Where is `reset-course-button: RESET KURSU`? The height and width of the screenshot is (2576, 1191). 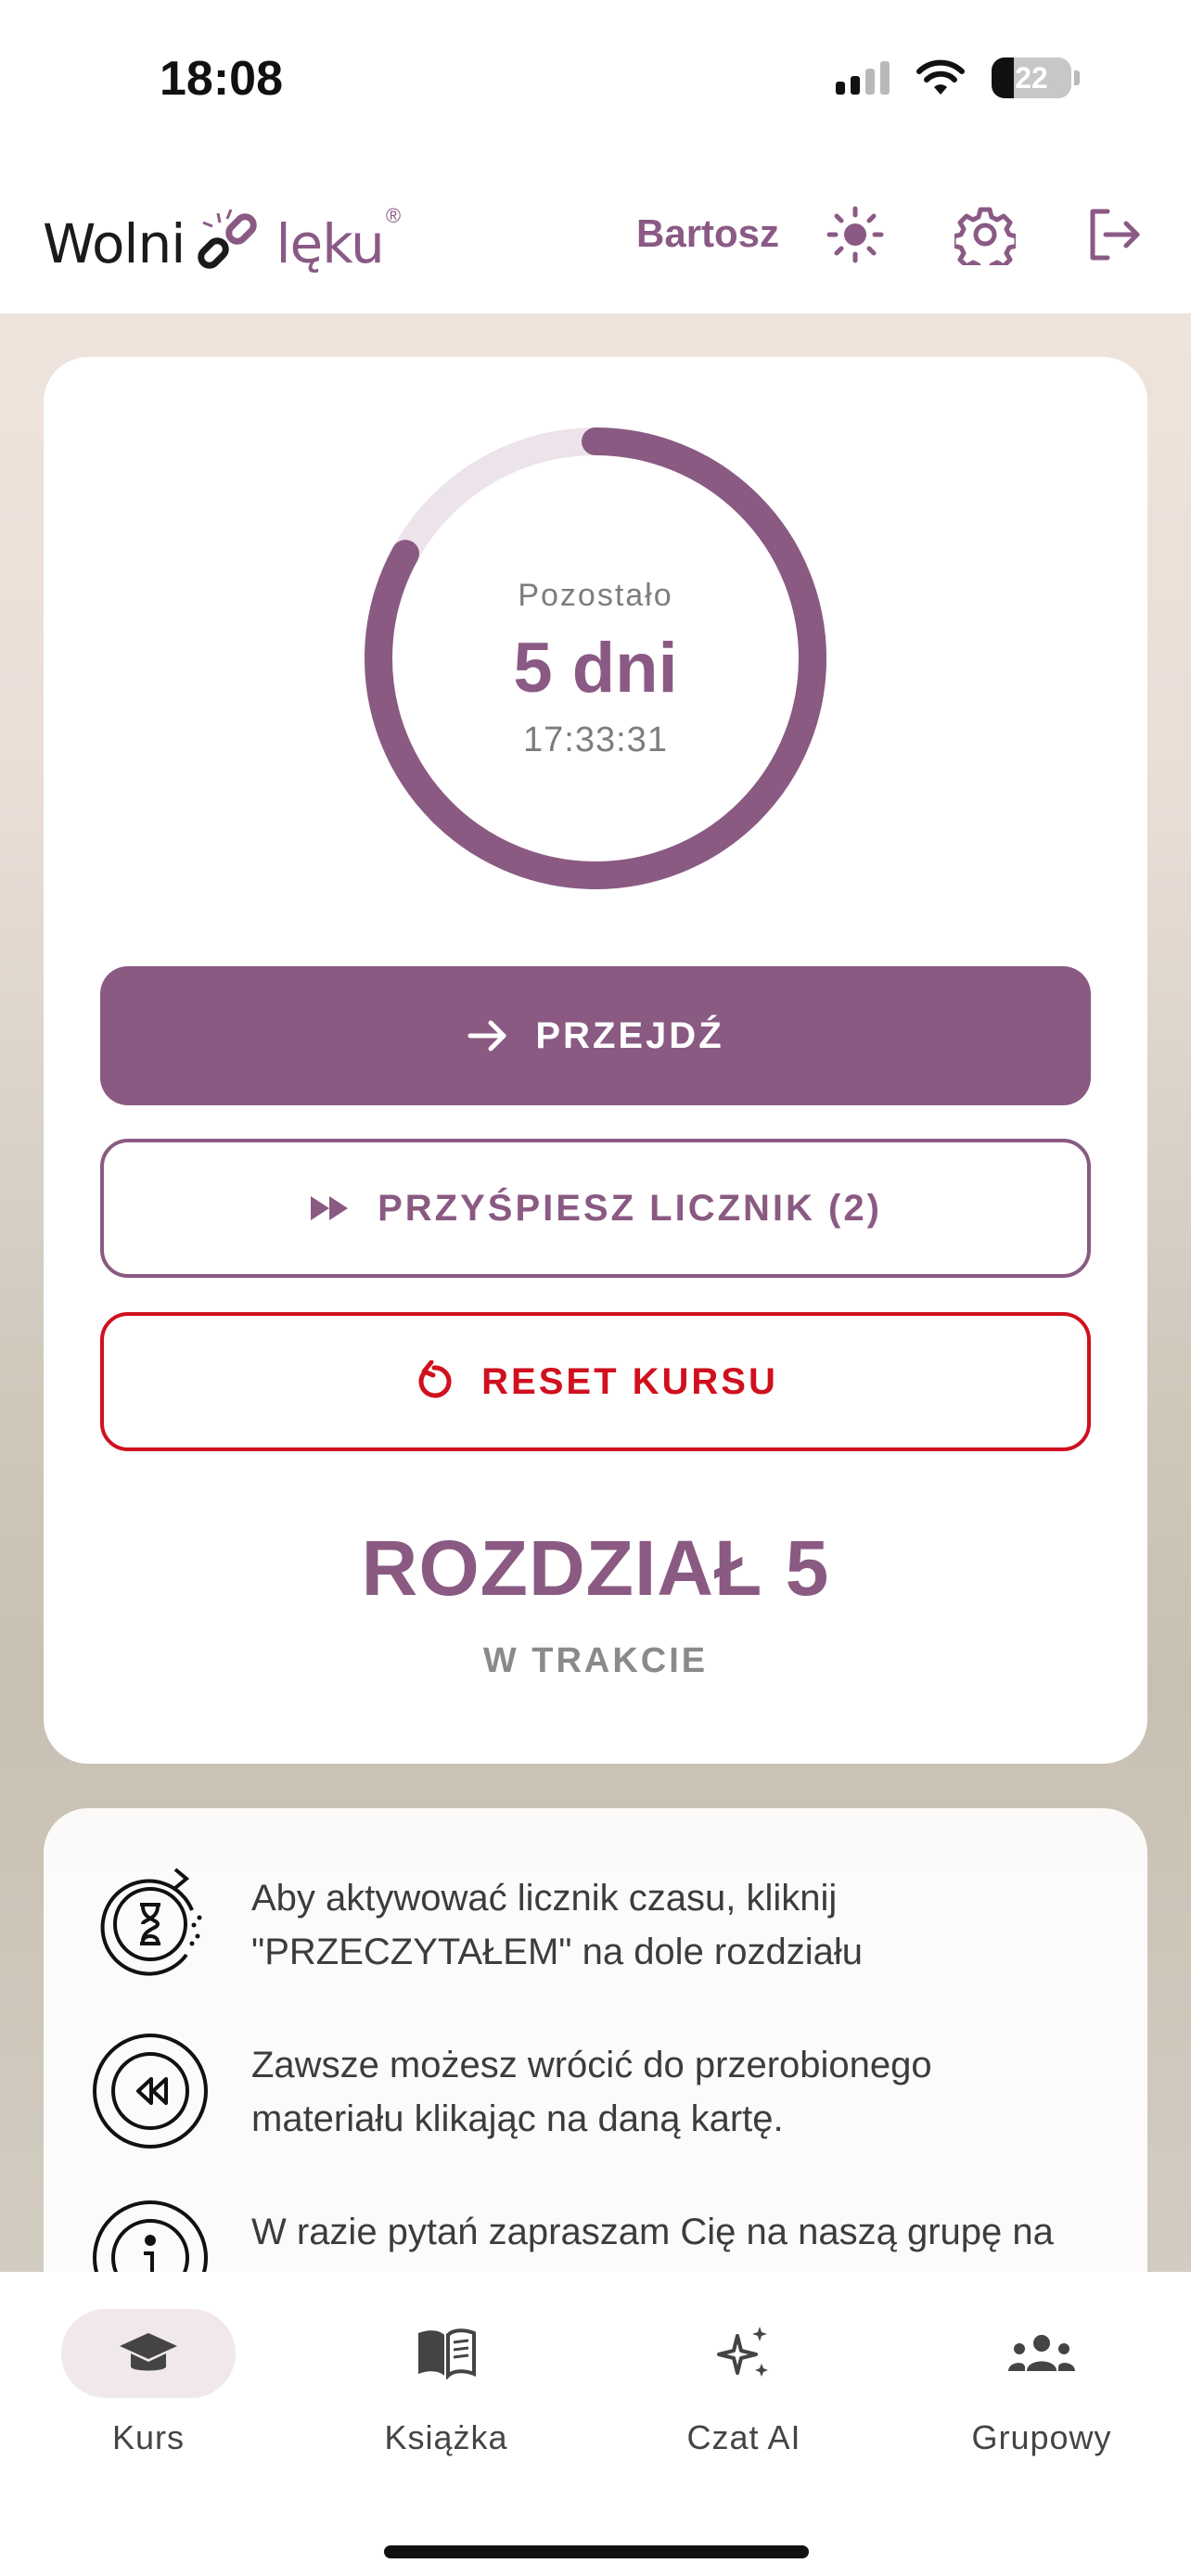 reset-course-button: RESET KURSU is located at coordinates (595, 1381).